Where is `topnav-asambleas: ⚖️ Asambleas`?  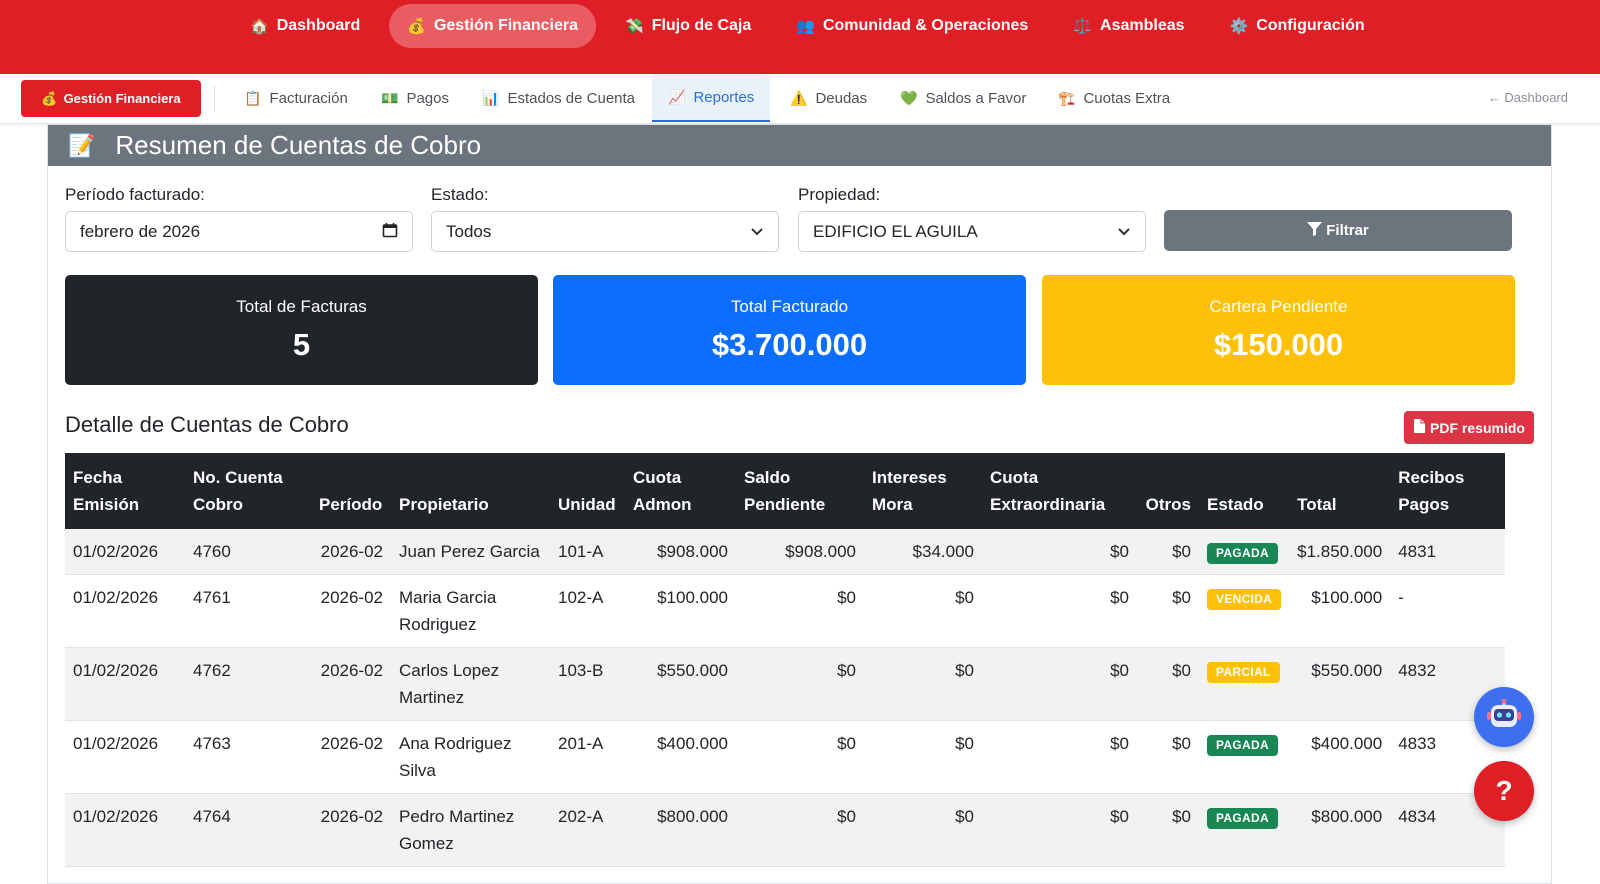 topnav-asambleas: ⚖️ Asambleas is located at coordinates (1128, 26).